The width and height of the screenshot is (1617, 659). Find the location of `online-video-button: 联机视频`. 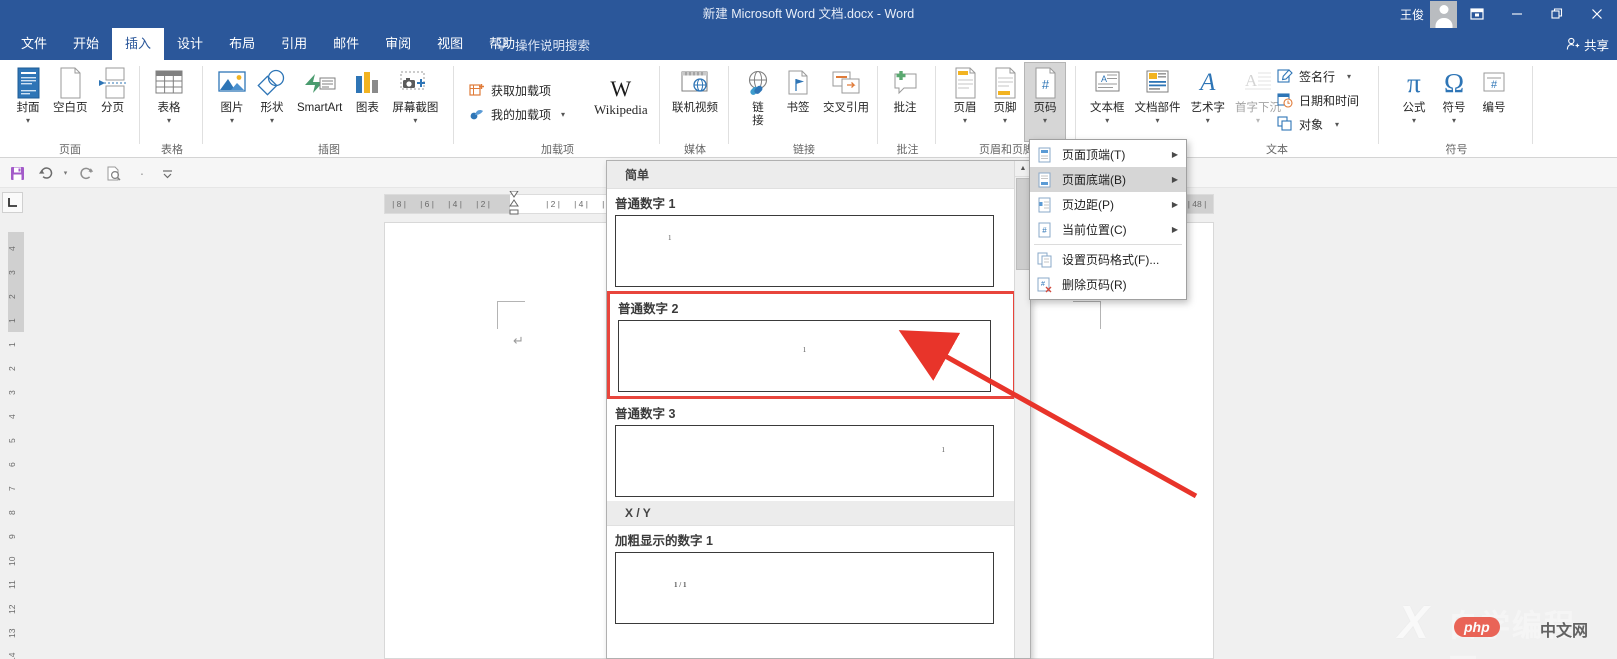

online-video-button: 联机视频 is located at coordinates (695, 102).